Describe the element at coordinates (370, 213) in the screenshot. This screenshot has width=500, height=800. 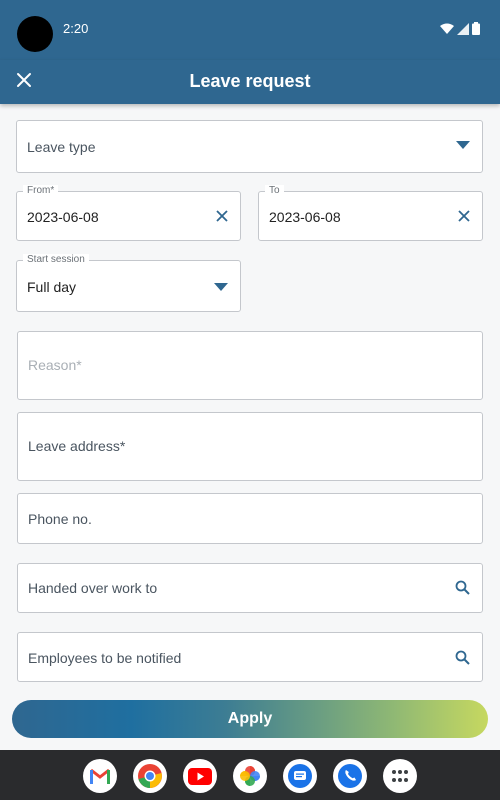
I see `to-date-field: To 2023-06-08` at that location.